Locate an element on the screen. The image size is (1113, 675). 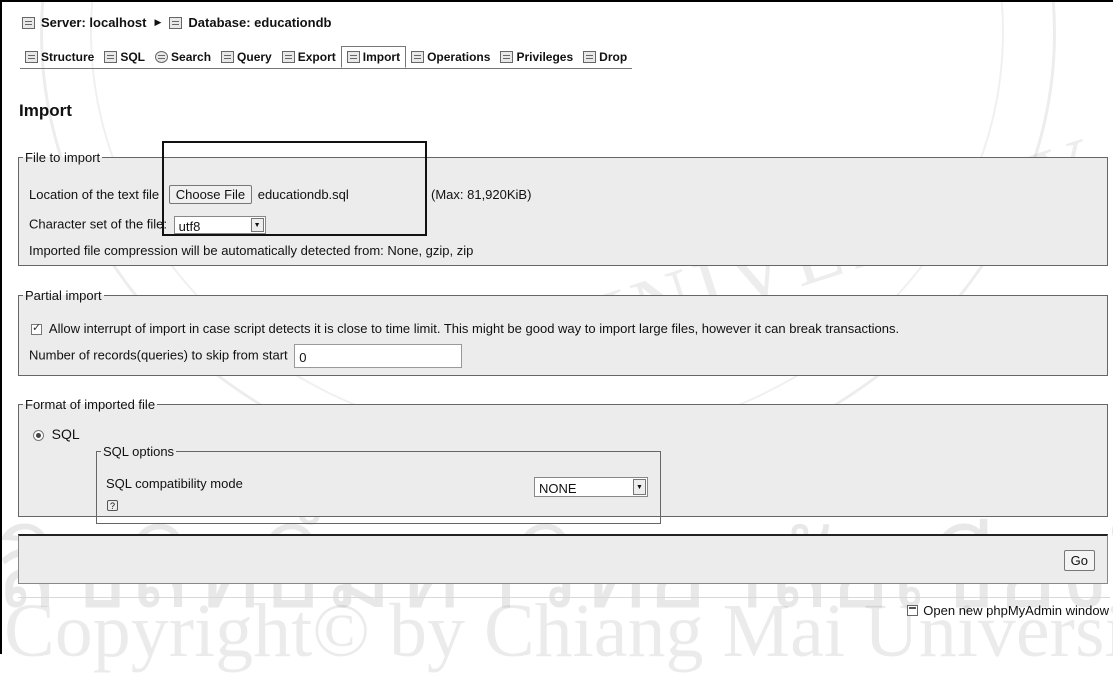
tab-operations: Operations is located at coordinates (450, 57).